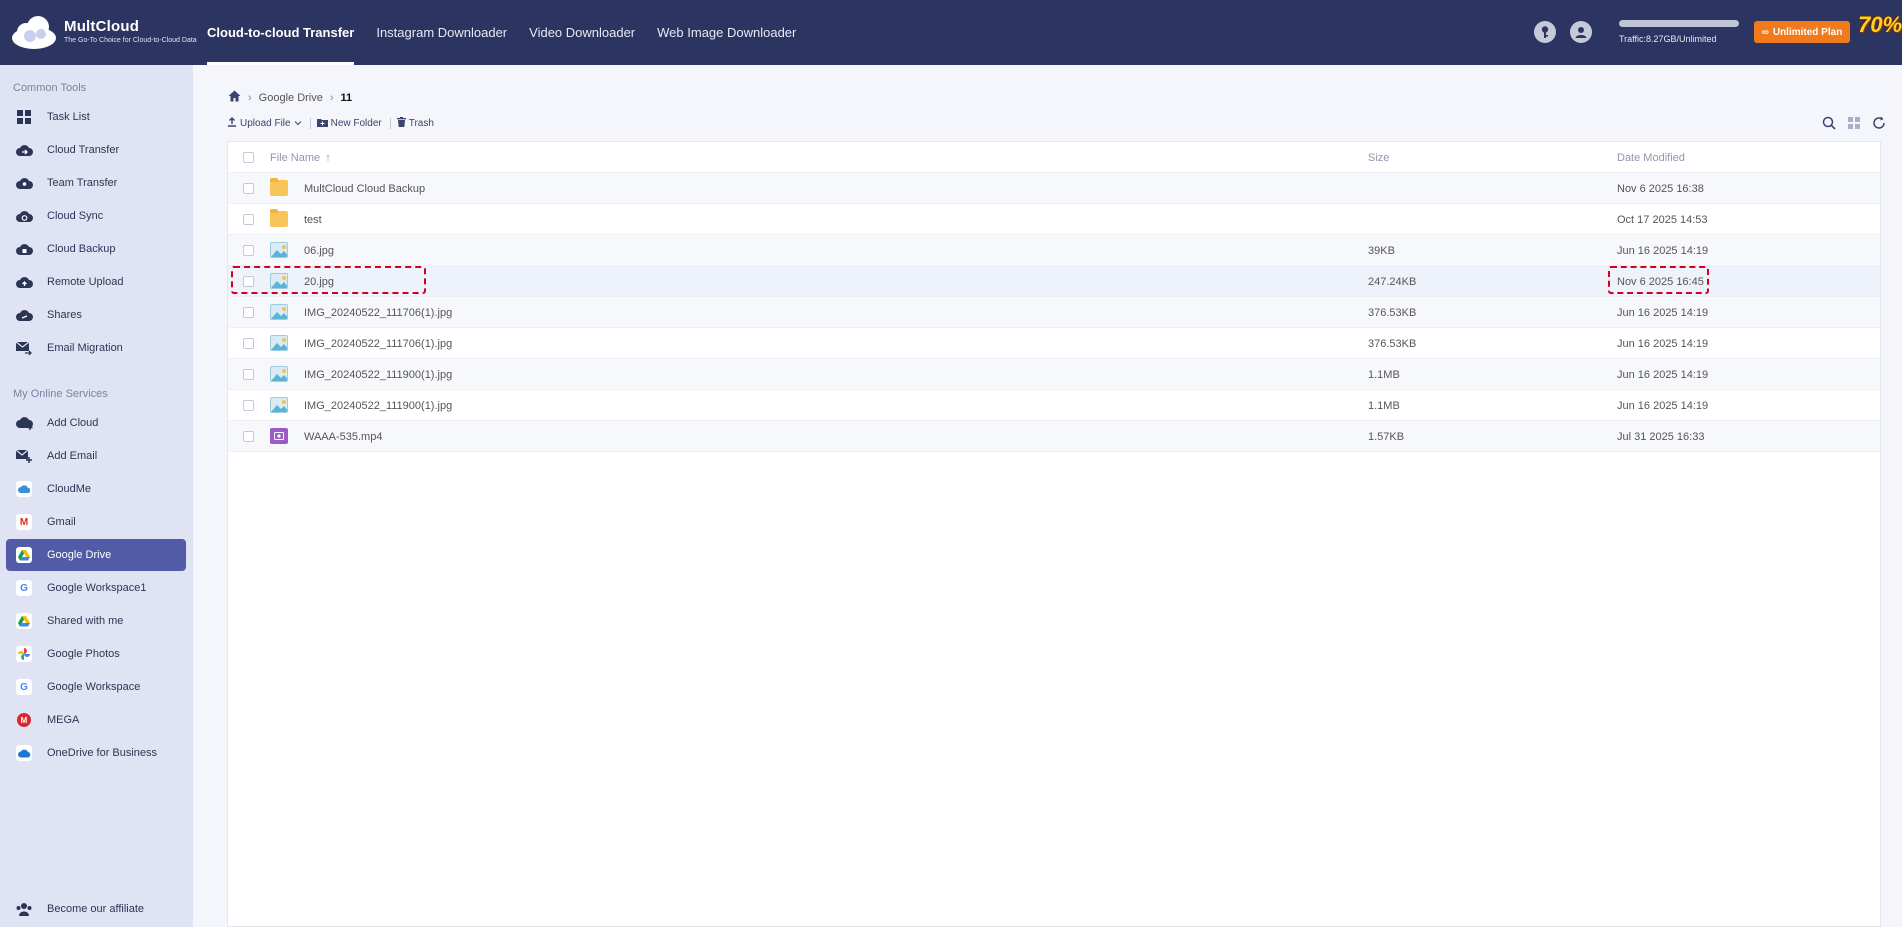 Image resolution: width=1902 pixels, height=927 pixels. What do you see at coordinates (346, 97) in the screenshot?
I see `breadcrumb-current: 11` at bounding box center [346, 97].